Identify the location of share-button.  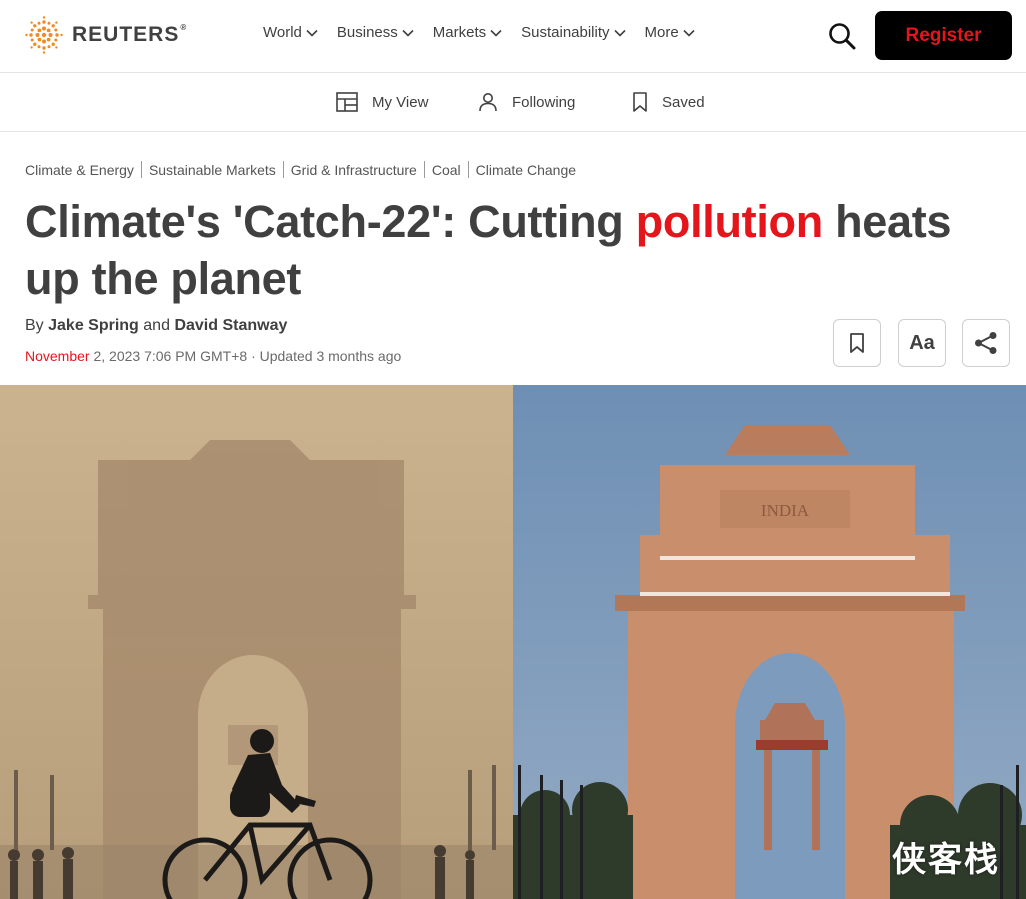
(986, 343).